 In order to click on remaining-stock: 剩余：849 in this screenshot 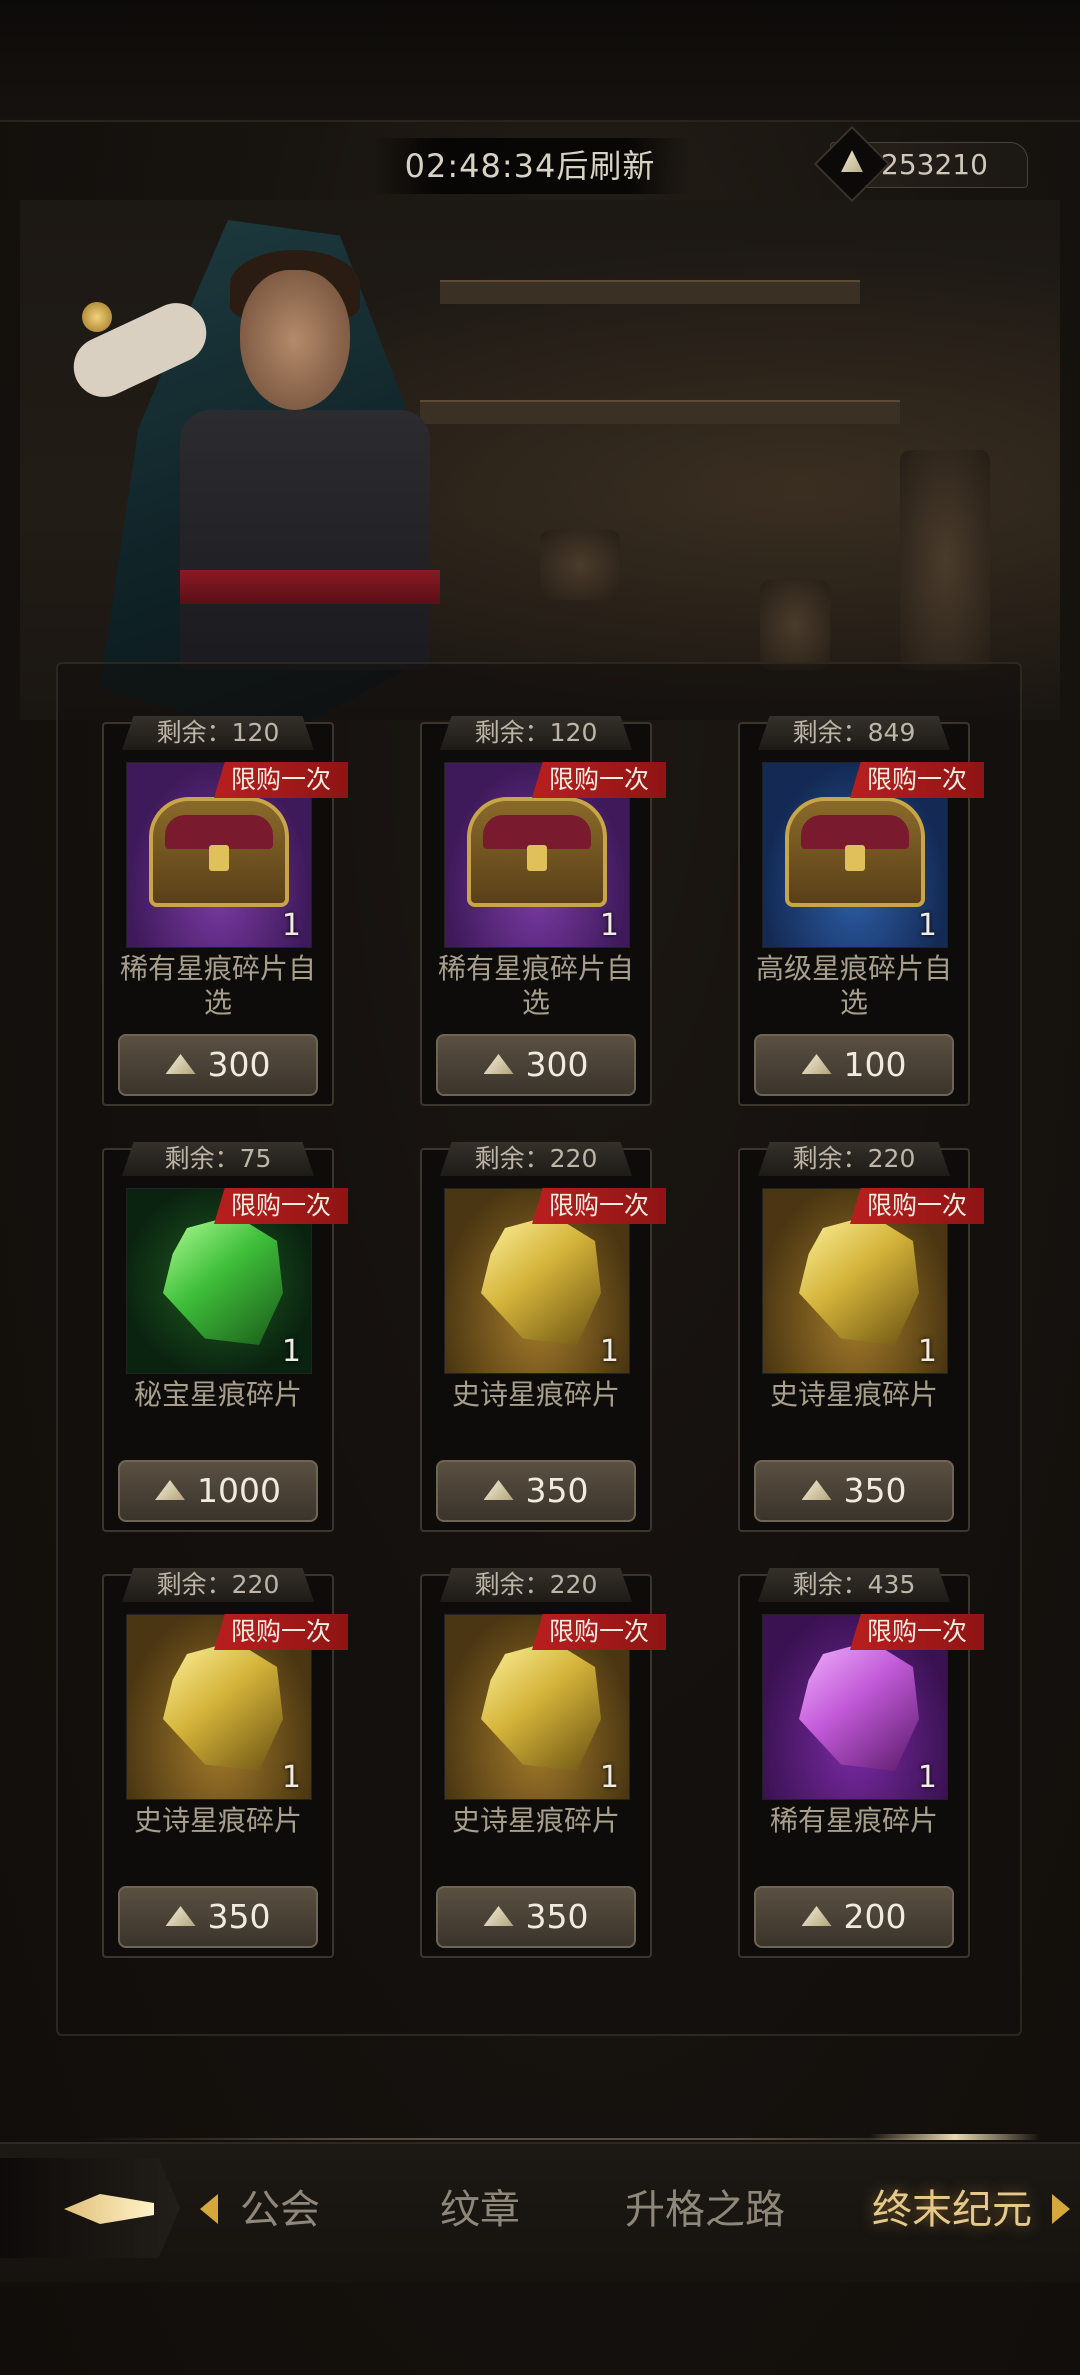, I will do `click(854, 733)`.